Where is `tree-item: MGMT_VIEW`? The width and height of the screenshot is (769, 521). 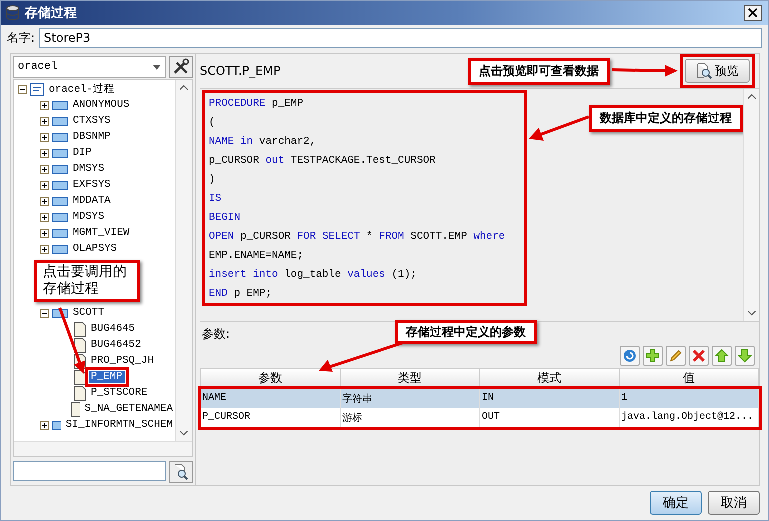
tree-item: MGMT_VIEW is located at coordinates (101, 233).